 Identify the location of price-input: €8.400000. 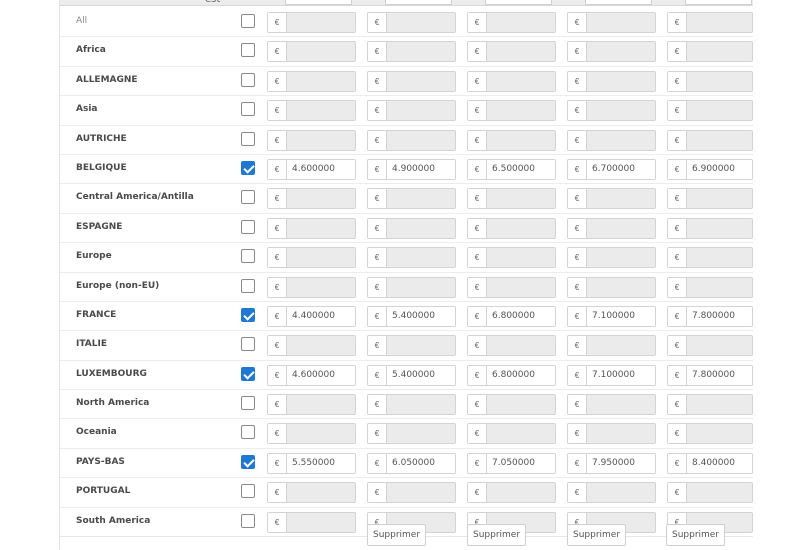
(710, 463).